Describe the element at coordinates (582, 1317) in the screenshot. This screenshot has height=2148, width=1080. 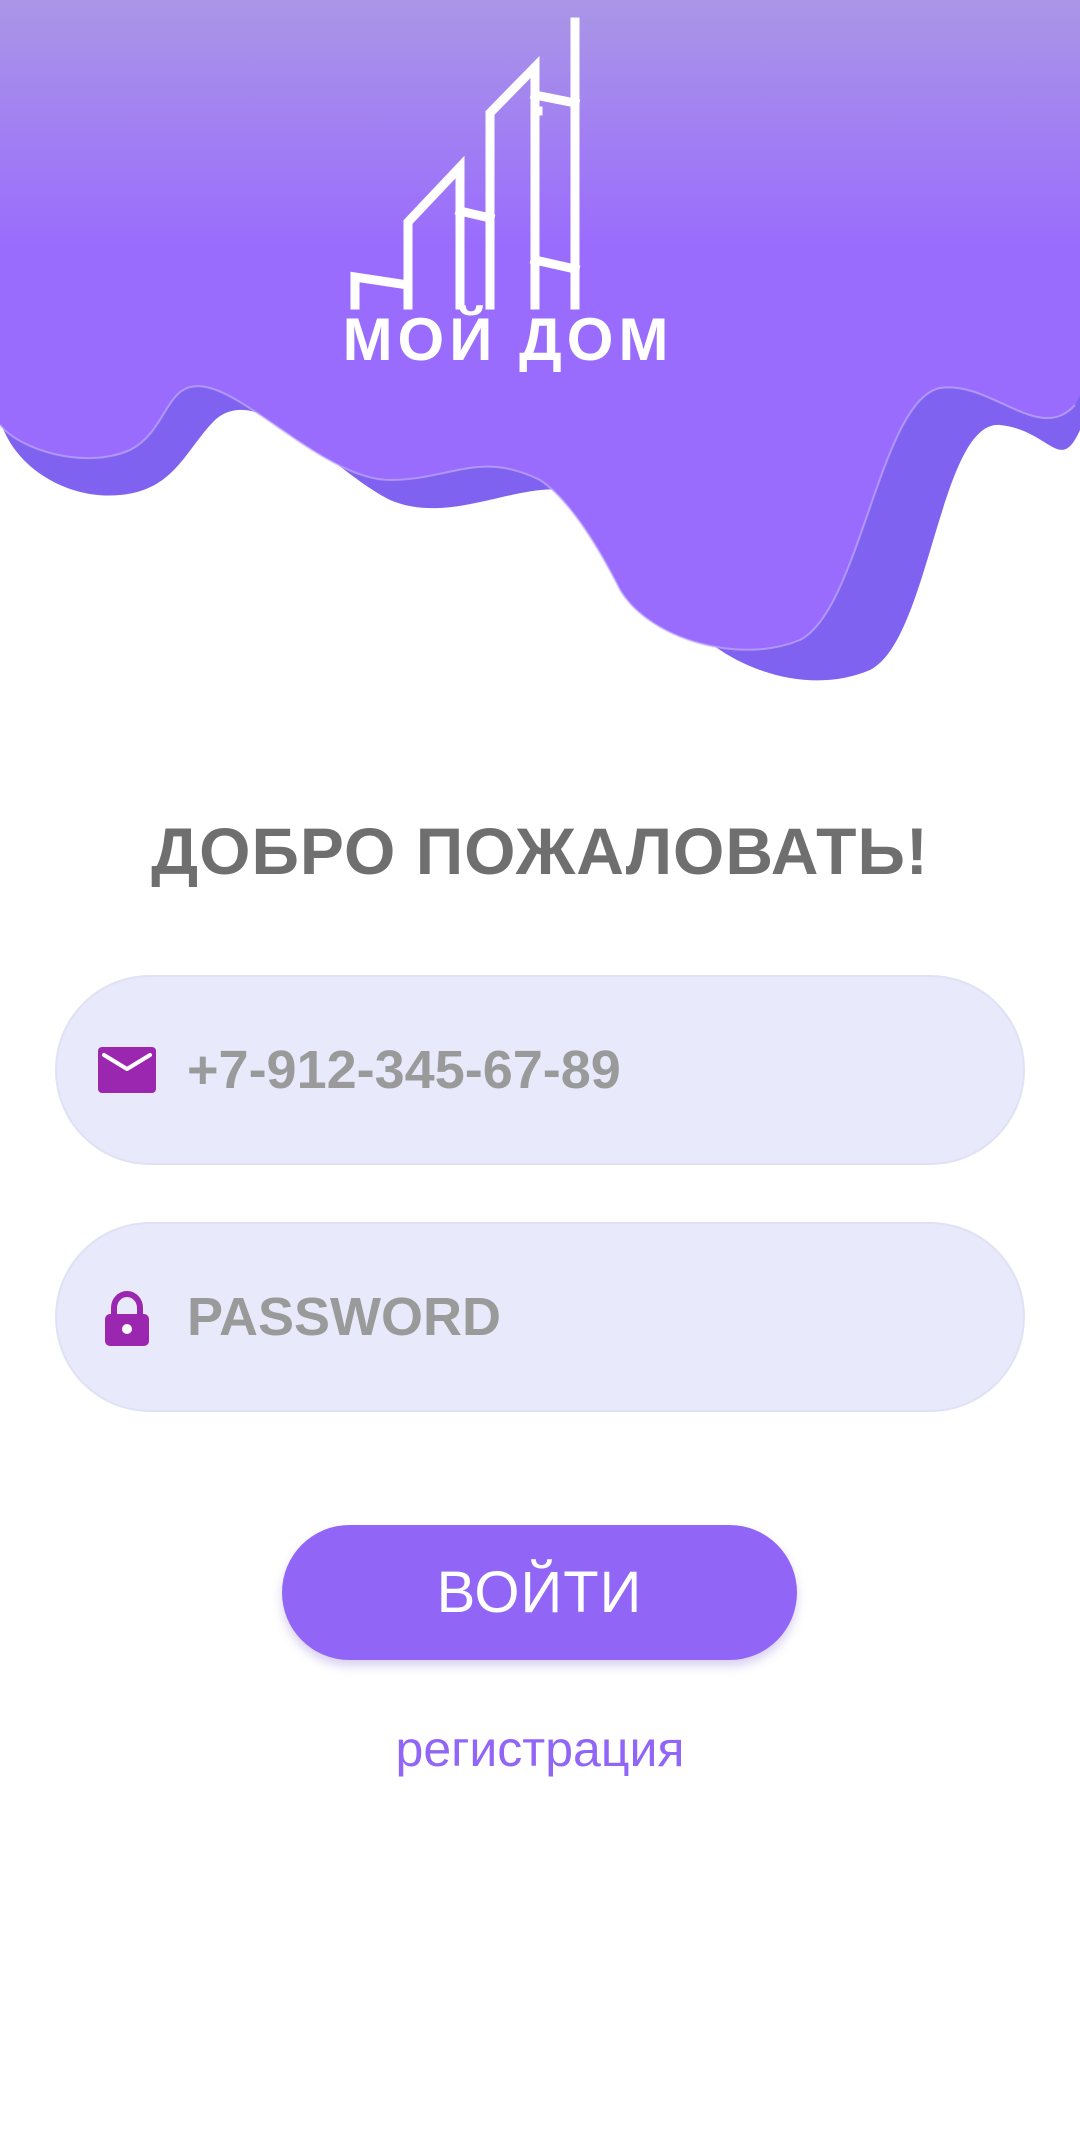
I see `password-input` at that location.